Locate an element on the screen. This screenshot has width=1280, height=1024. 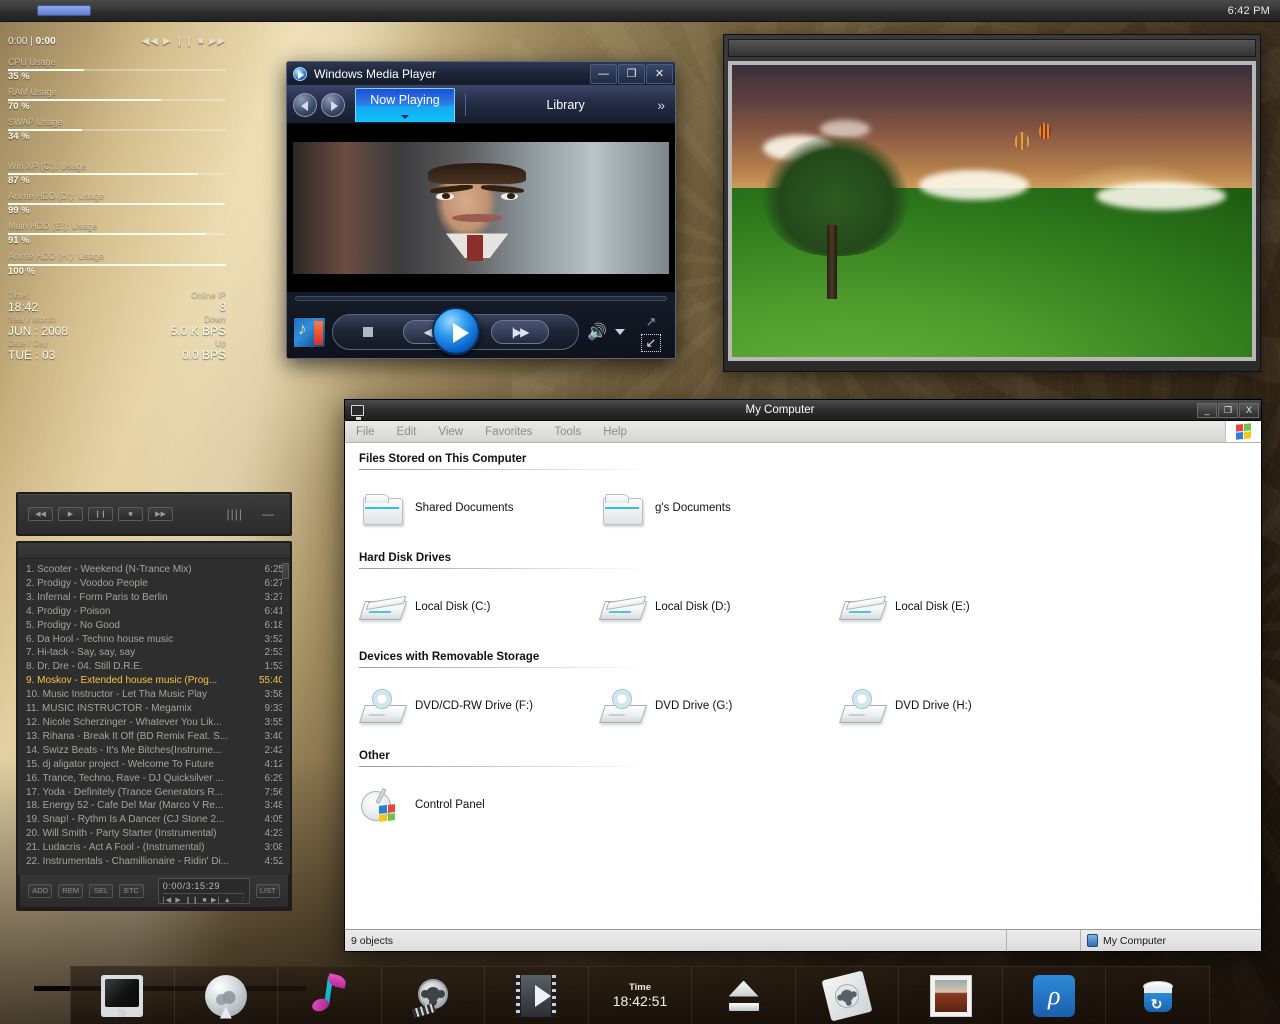
dock-item-browser is located at coordinates (227, 995).